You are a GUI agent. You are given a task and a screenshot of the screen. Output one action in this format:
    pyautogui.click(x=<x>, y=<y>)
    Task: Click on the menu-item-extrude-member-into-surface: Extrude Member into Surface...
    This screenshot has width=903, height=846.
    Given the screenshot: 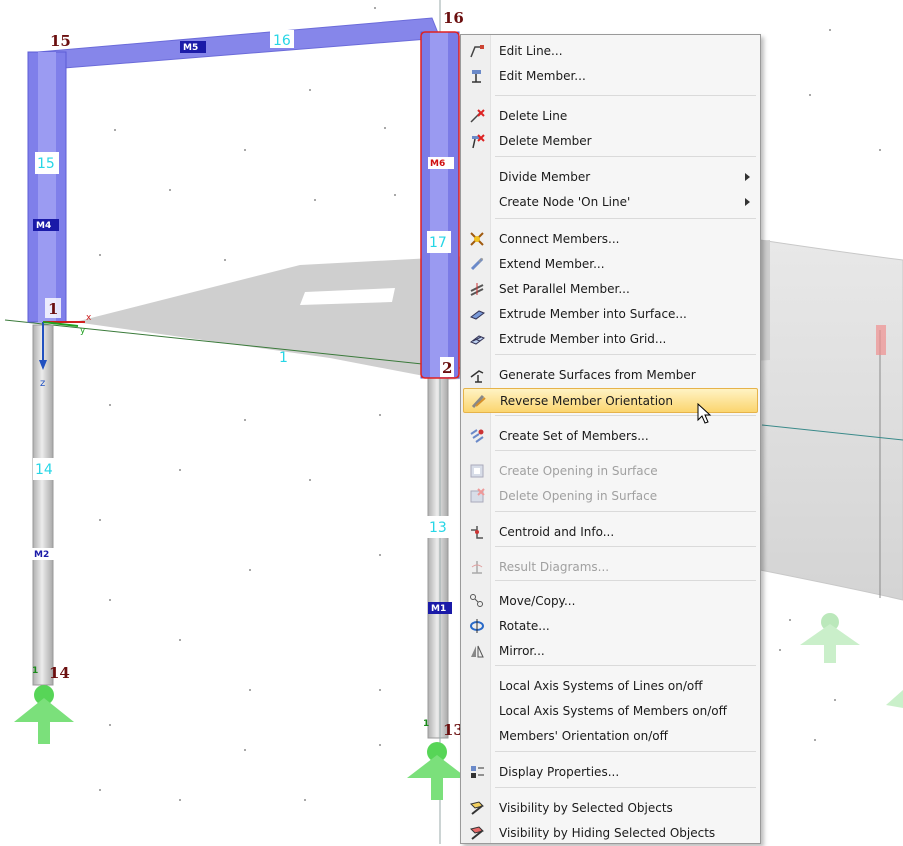 What is the action you would take?
    pyautogui.click(x=610, y=314)
    